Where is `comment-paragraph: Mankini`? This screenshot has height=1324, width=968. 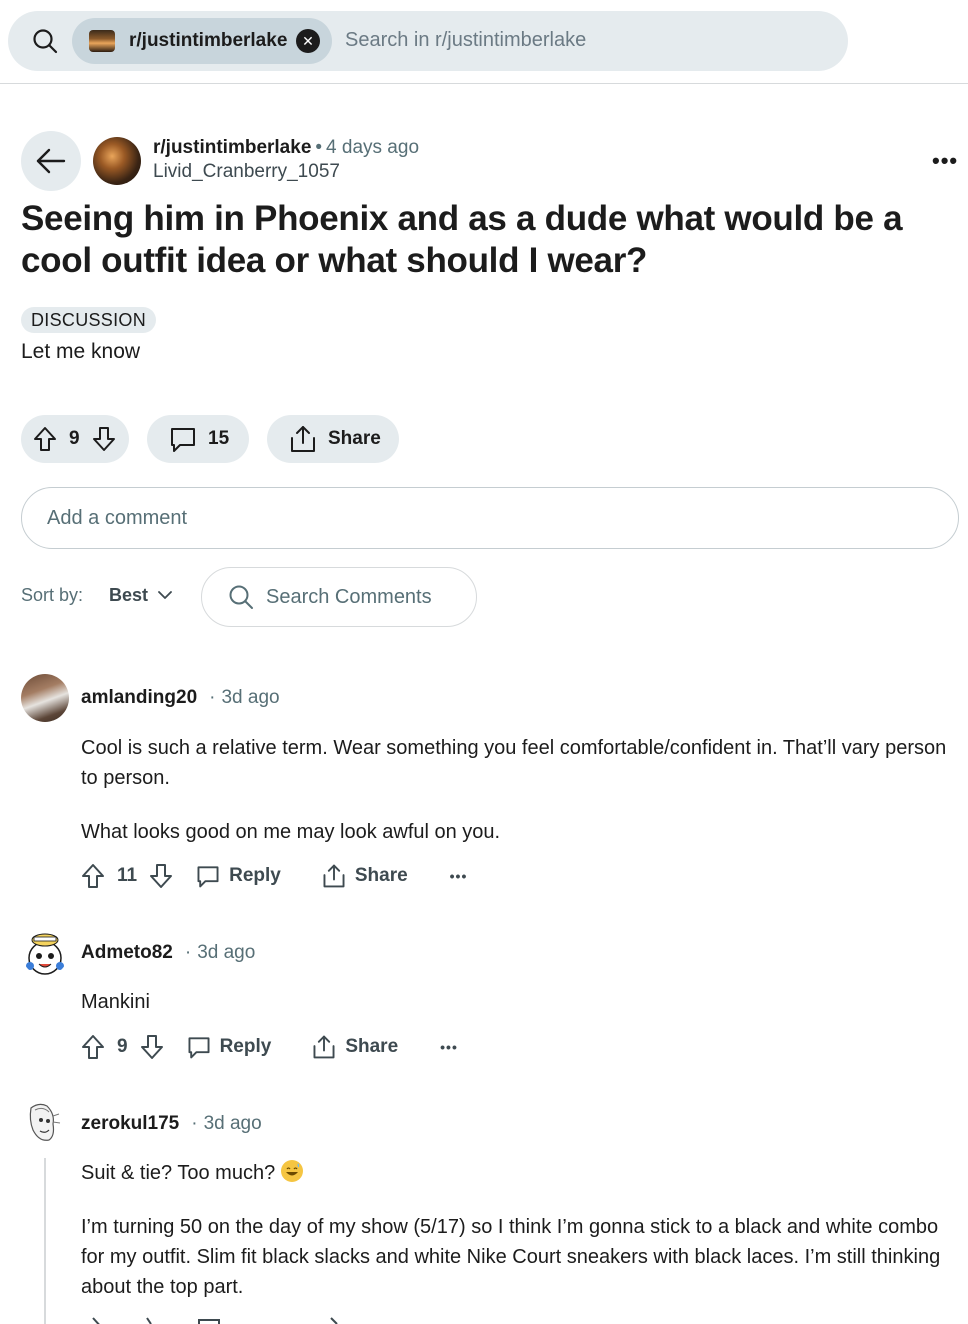
comment-paragraph: Mankini is located at coordinates (115, 1002).